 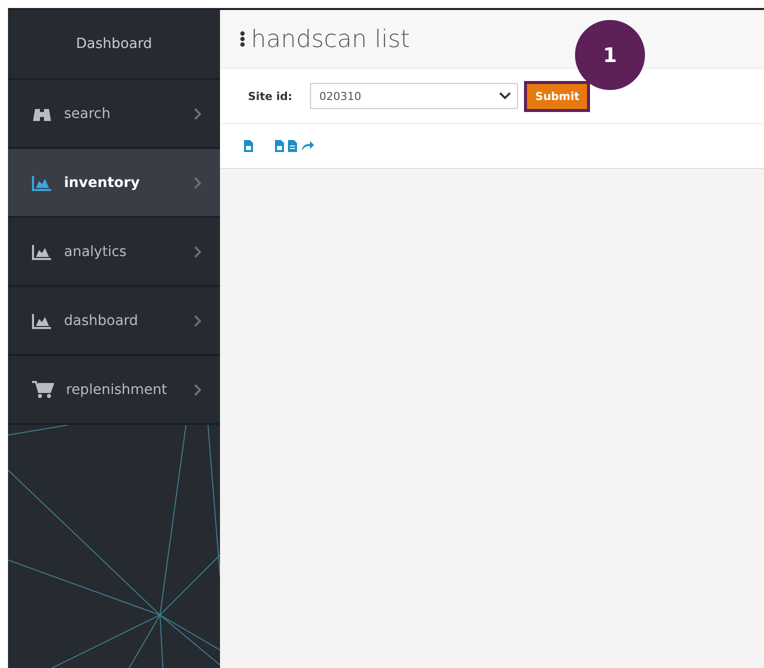 What do you see at coordinates (292, 146) in the screenshot?
I see `document-icon` at bounding box center [292, 146].